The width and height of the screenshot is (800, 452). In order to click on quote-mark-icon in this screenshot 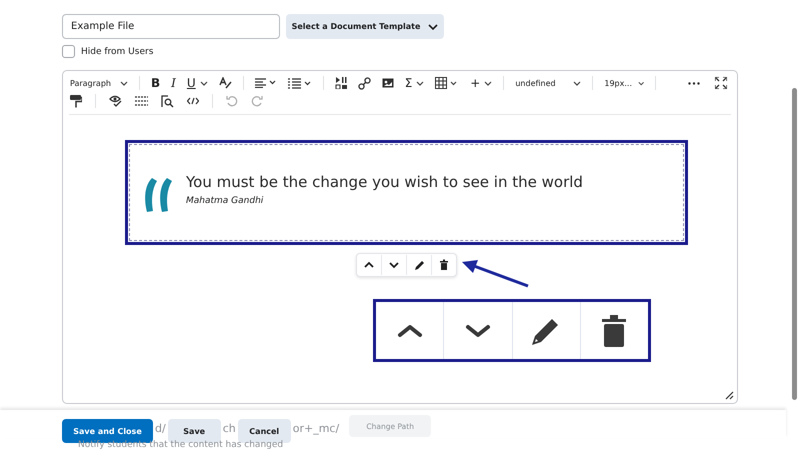, I will do `click(158, 195)`.